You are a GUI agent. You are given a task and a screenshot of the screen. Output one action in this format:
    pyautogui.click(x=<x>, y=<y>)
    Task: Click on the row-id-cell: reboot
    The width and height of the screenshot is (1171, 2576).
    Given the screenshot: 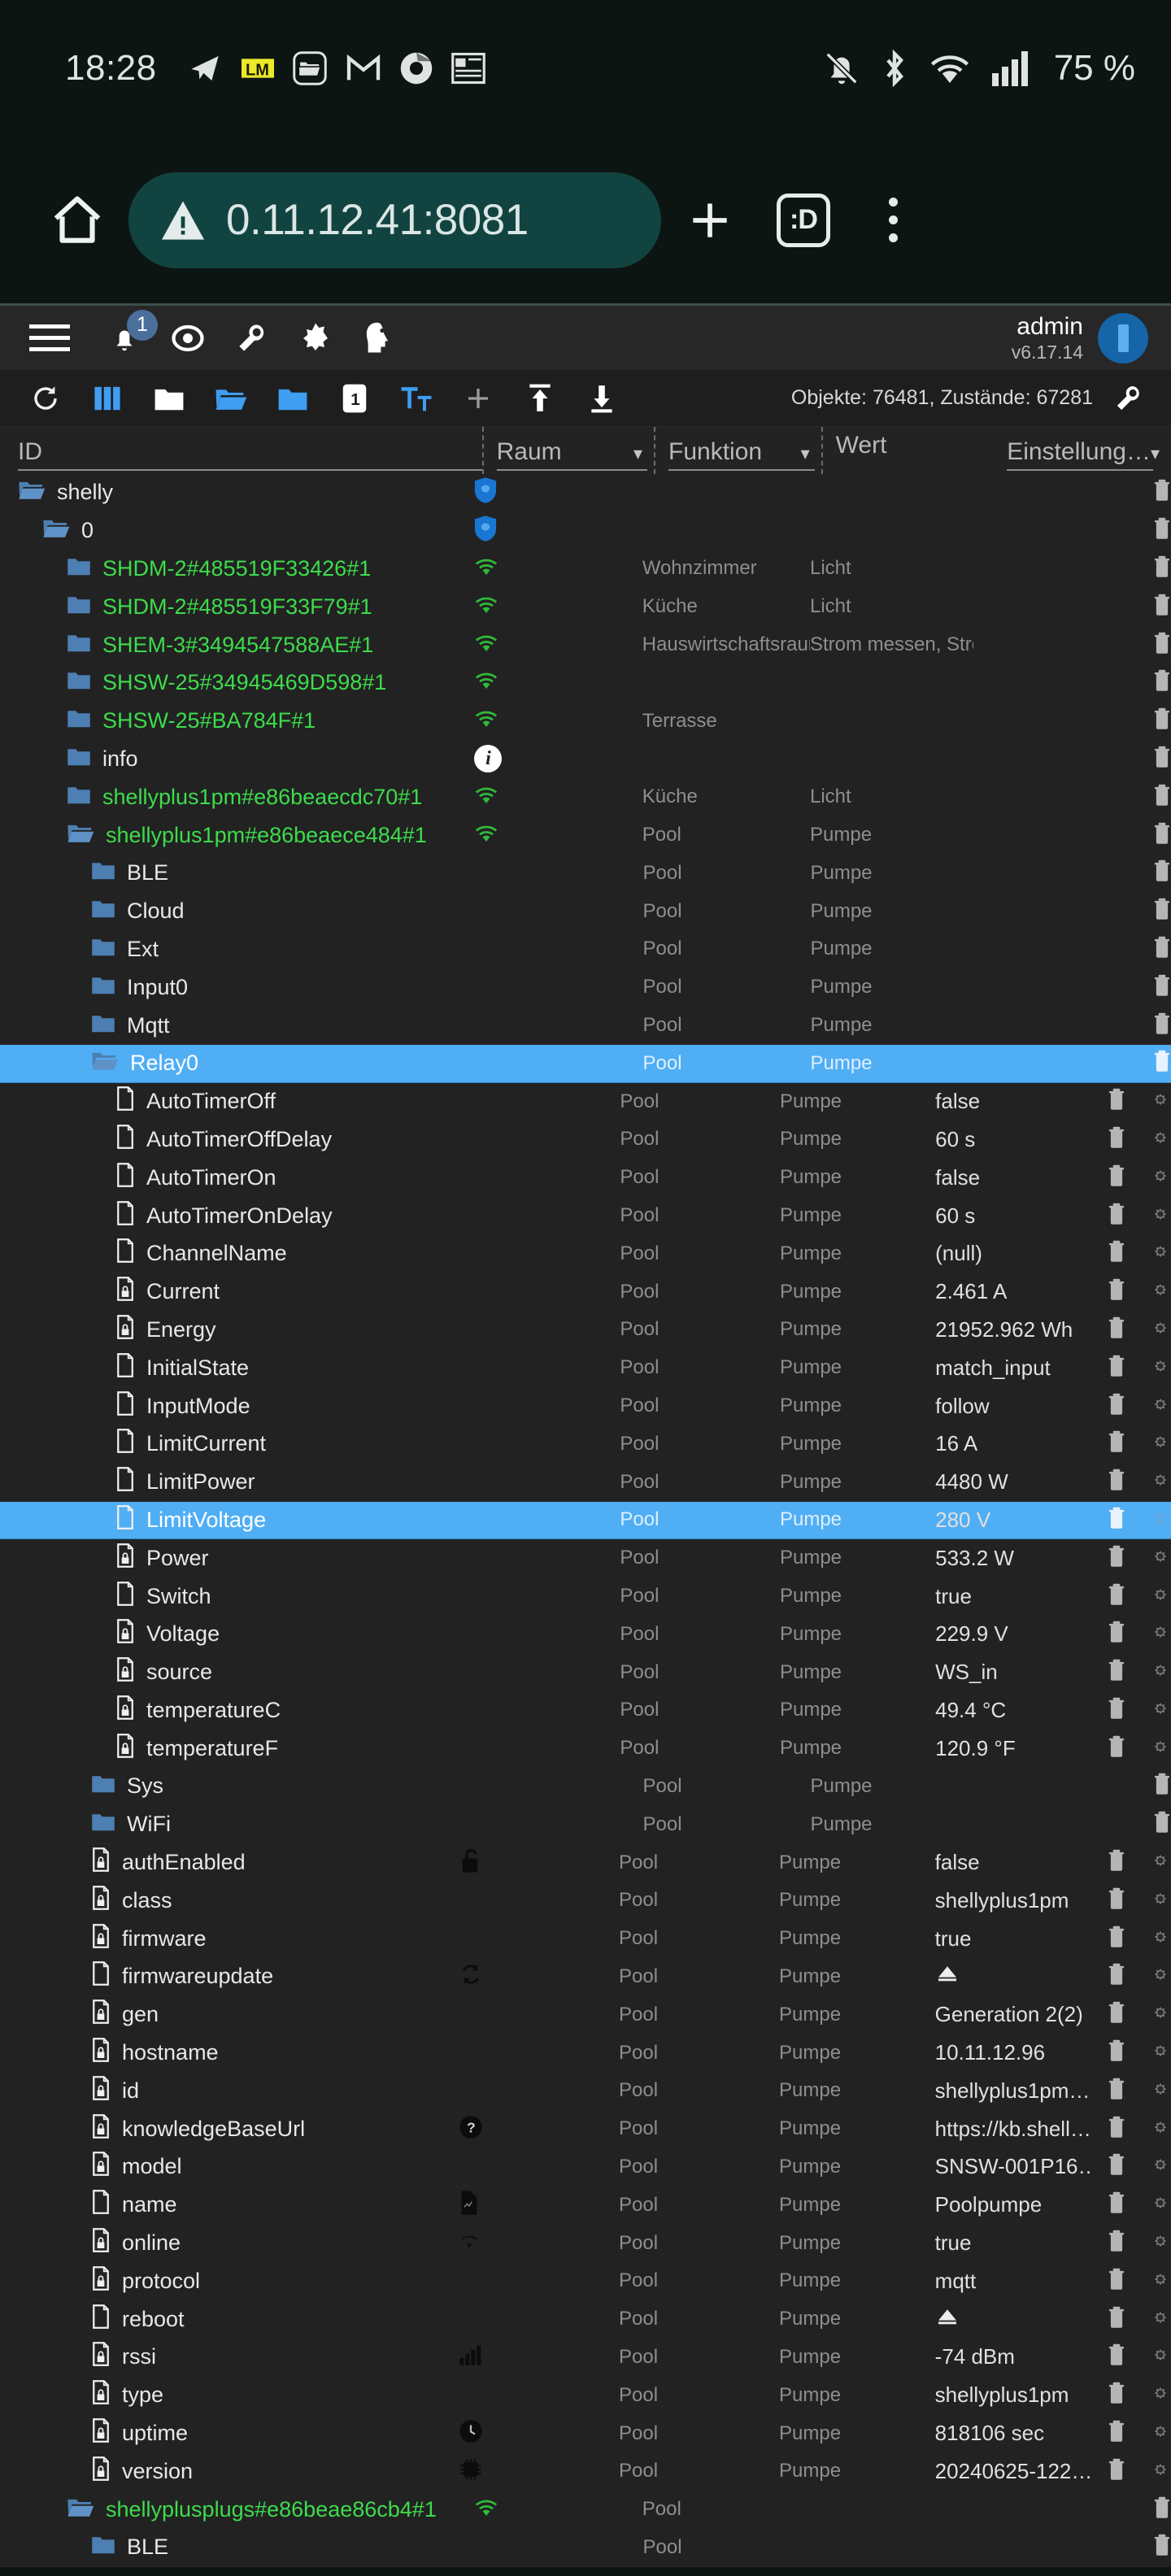 What is the action you would take?
    pyautogui.click(x=229, y=2319)
    